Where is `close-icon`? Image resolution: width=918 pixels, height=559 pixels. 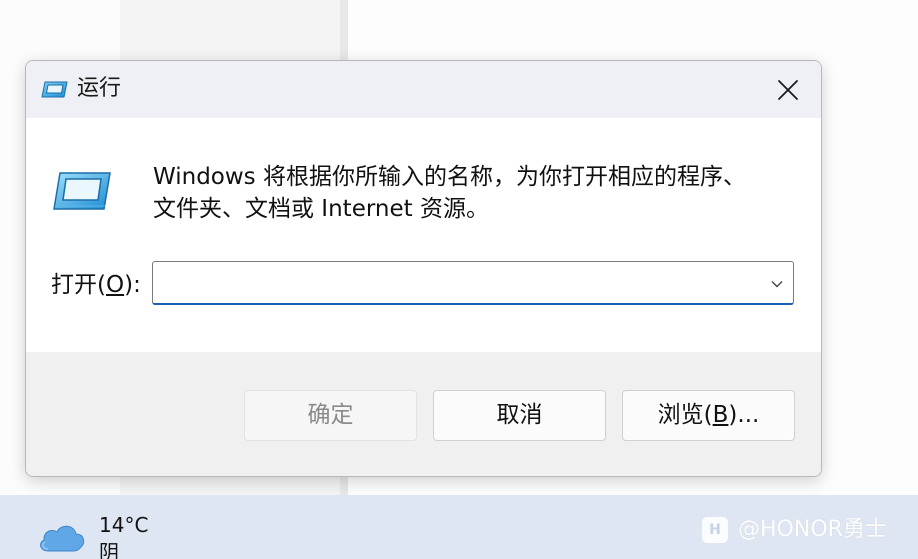 close-icon is located at coordinates (788, 89).